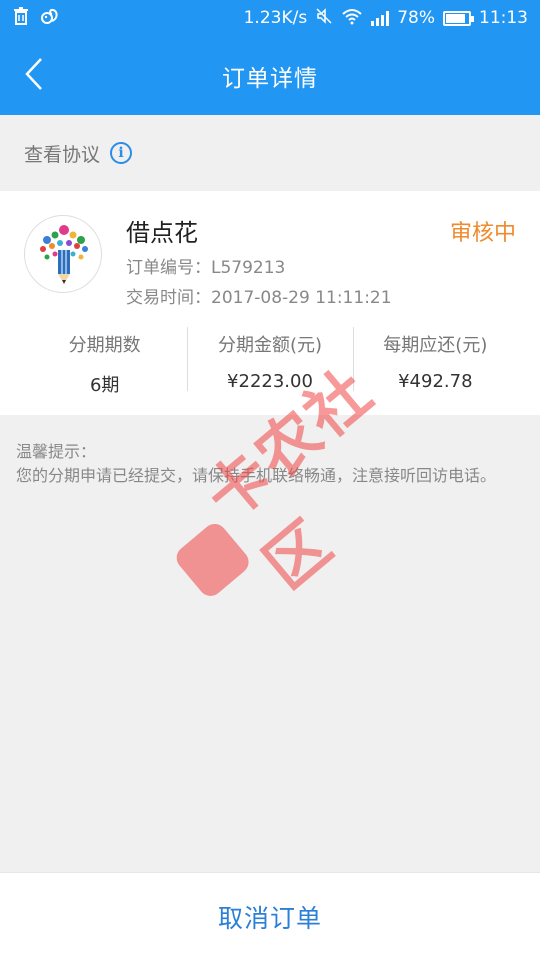 This screenshot has width=540, height=960. I want to click on battery-percent: 78%, so click(416, 18).